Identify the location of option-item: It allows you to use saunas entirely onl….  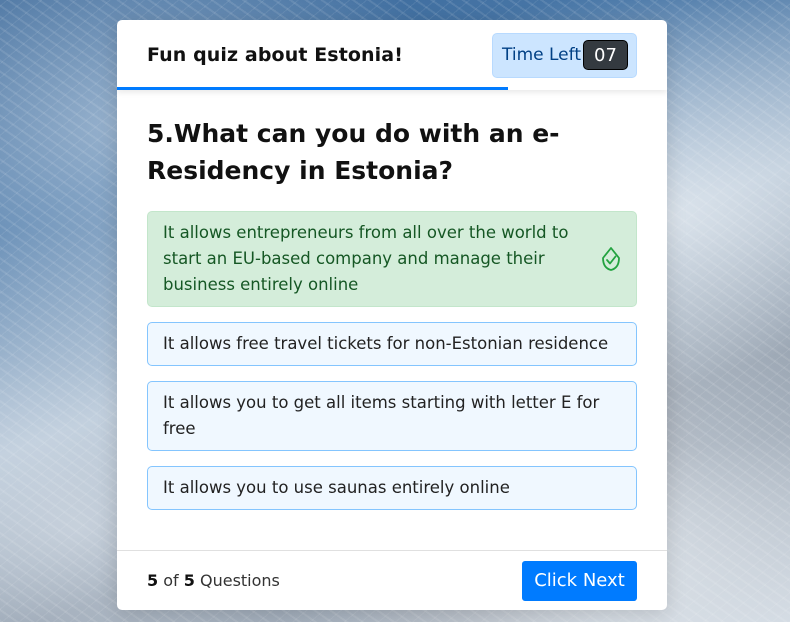
(392, 488).